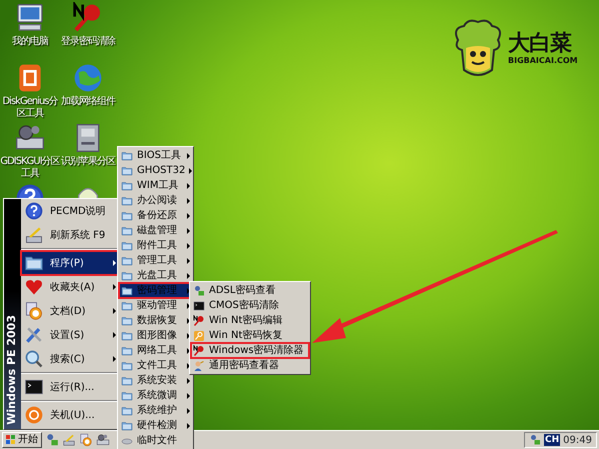 Image resolution: width=599 pixels, height=449 pixels. What do you see at coordinates (577, 441) in the screenshot?
I see `clock: 09:49` at bounding box center [577, 441].